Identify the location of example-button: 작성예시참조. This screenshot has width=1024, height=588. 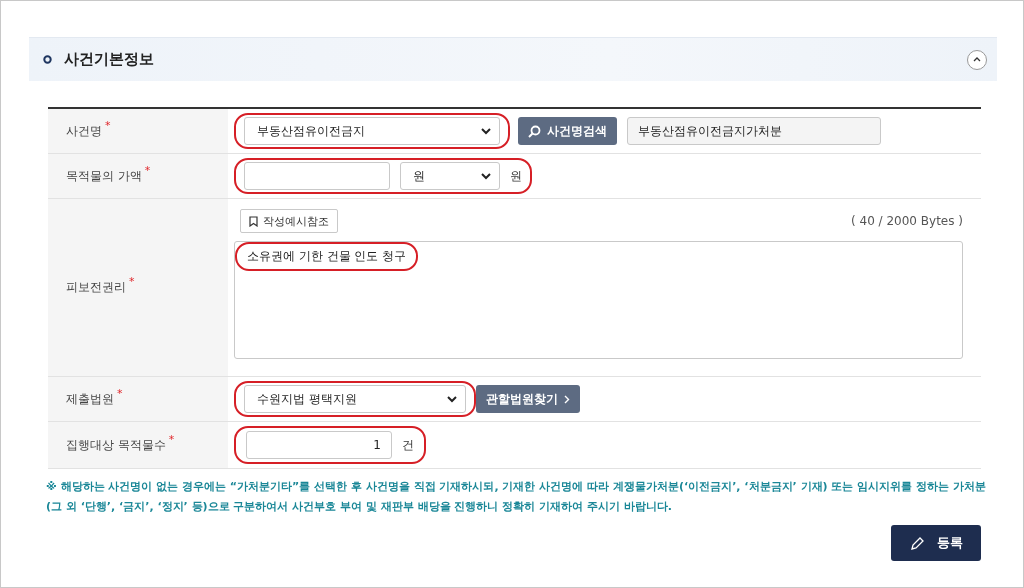
(289, 221).